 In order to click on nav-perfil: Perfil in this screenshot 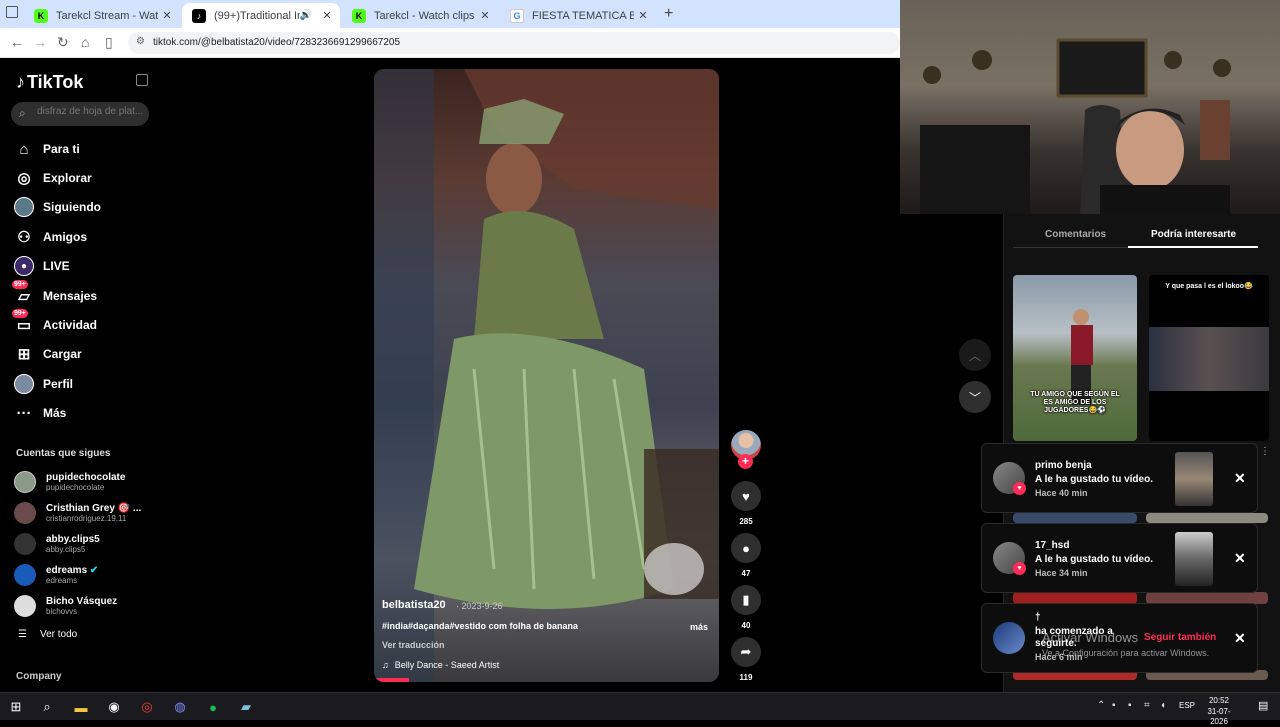, I will do `click(84, 384)`.